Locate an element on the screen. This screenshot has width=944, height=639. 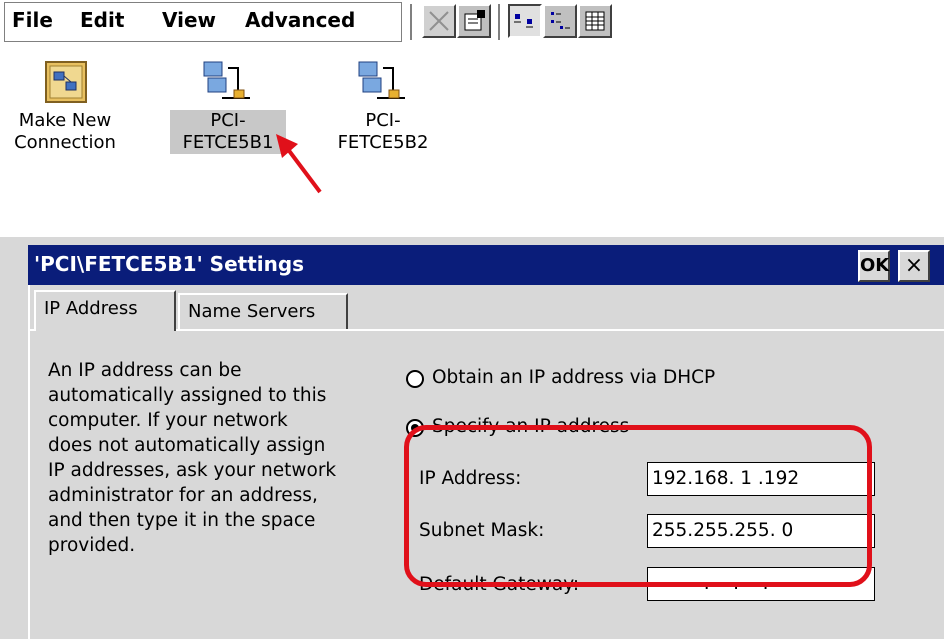
menu-advanced: Advanced is located at coordinates (300, 20).